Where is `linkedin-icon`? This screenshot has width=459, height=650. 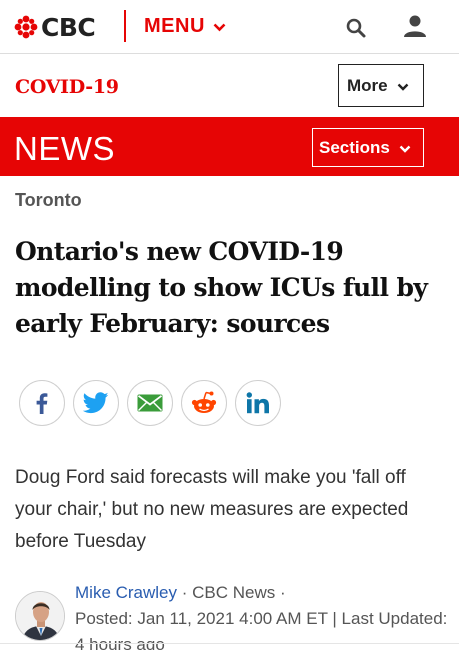 linkedin-icon is located at coordinates (257, 403).